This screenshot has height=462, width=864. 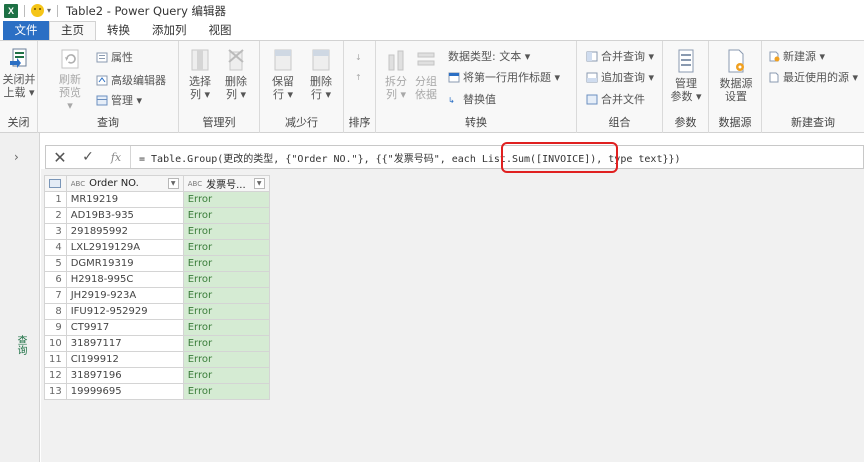 I want to click on ribbon-tab-row: 文件 主页 转换 添加列 视图, so click(x=432, y=30).